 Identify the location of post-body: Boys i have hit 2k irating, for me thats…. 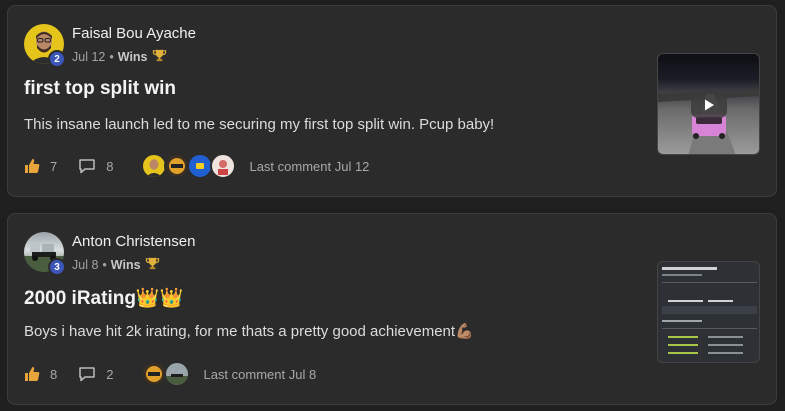
(249, 331).